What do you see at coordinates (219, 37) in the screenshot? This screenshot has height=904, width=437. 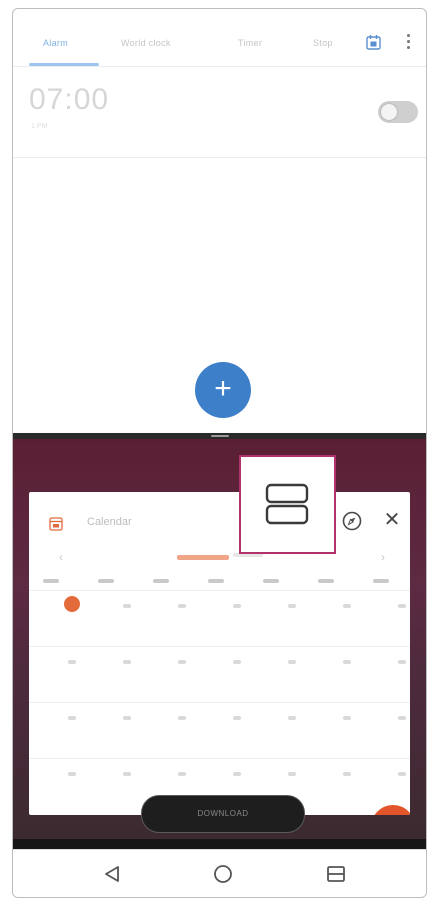 I see `tab-bar: Alarm World clock Timer Stop` at bounding box center [219, 37].